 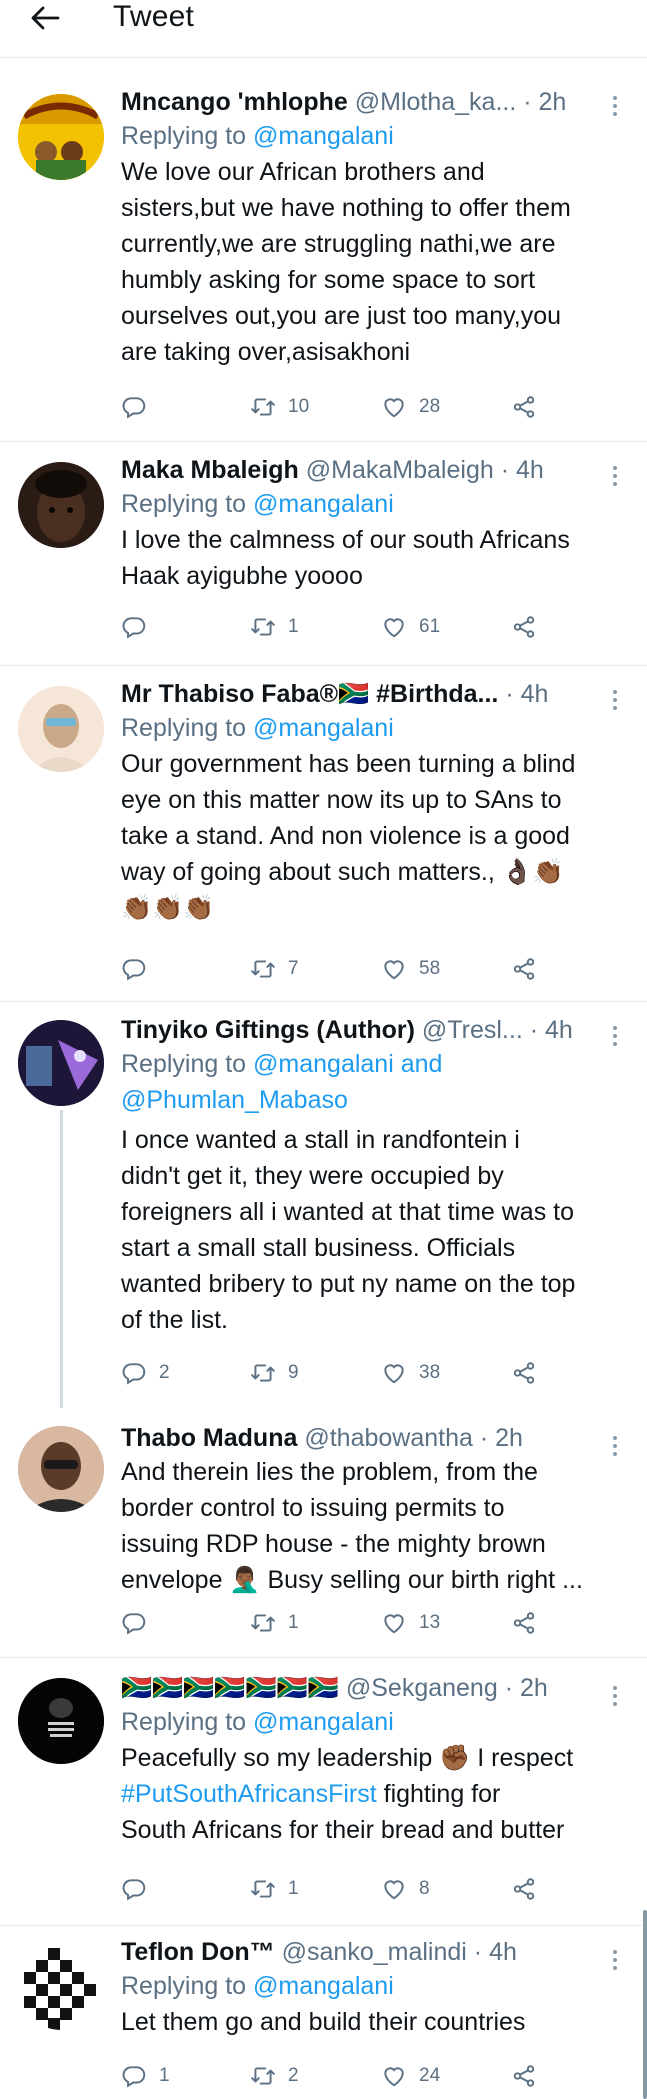 What do you see at coordinates (279, 407) in the screenshot?
I see `retweet-button: 10` at bounding box center [279, 407].